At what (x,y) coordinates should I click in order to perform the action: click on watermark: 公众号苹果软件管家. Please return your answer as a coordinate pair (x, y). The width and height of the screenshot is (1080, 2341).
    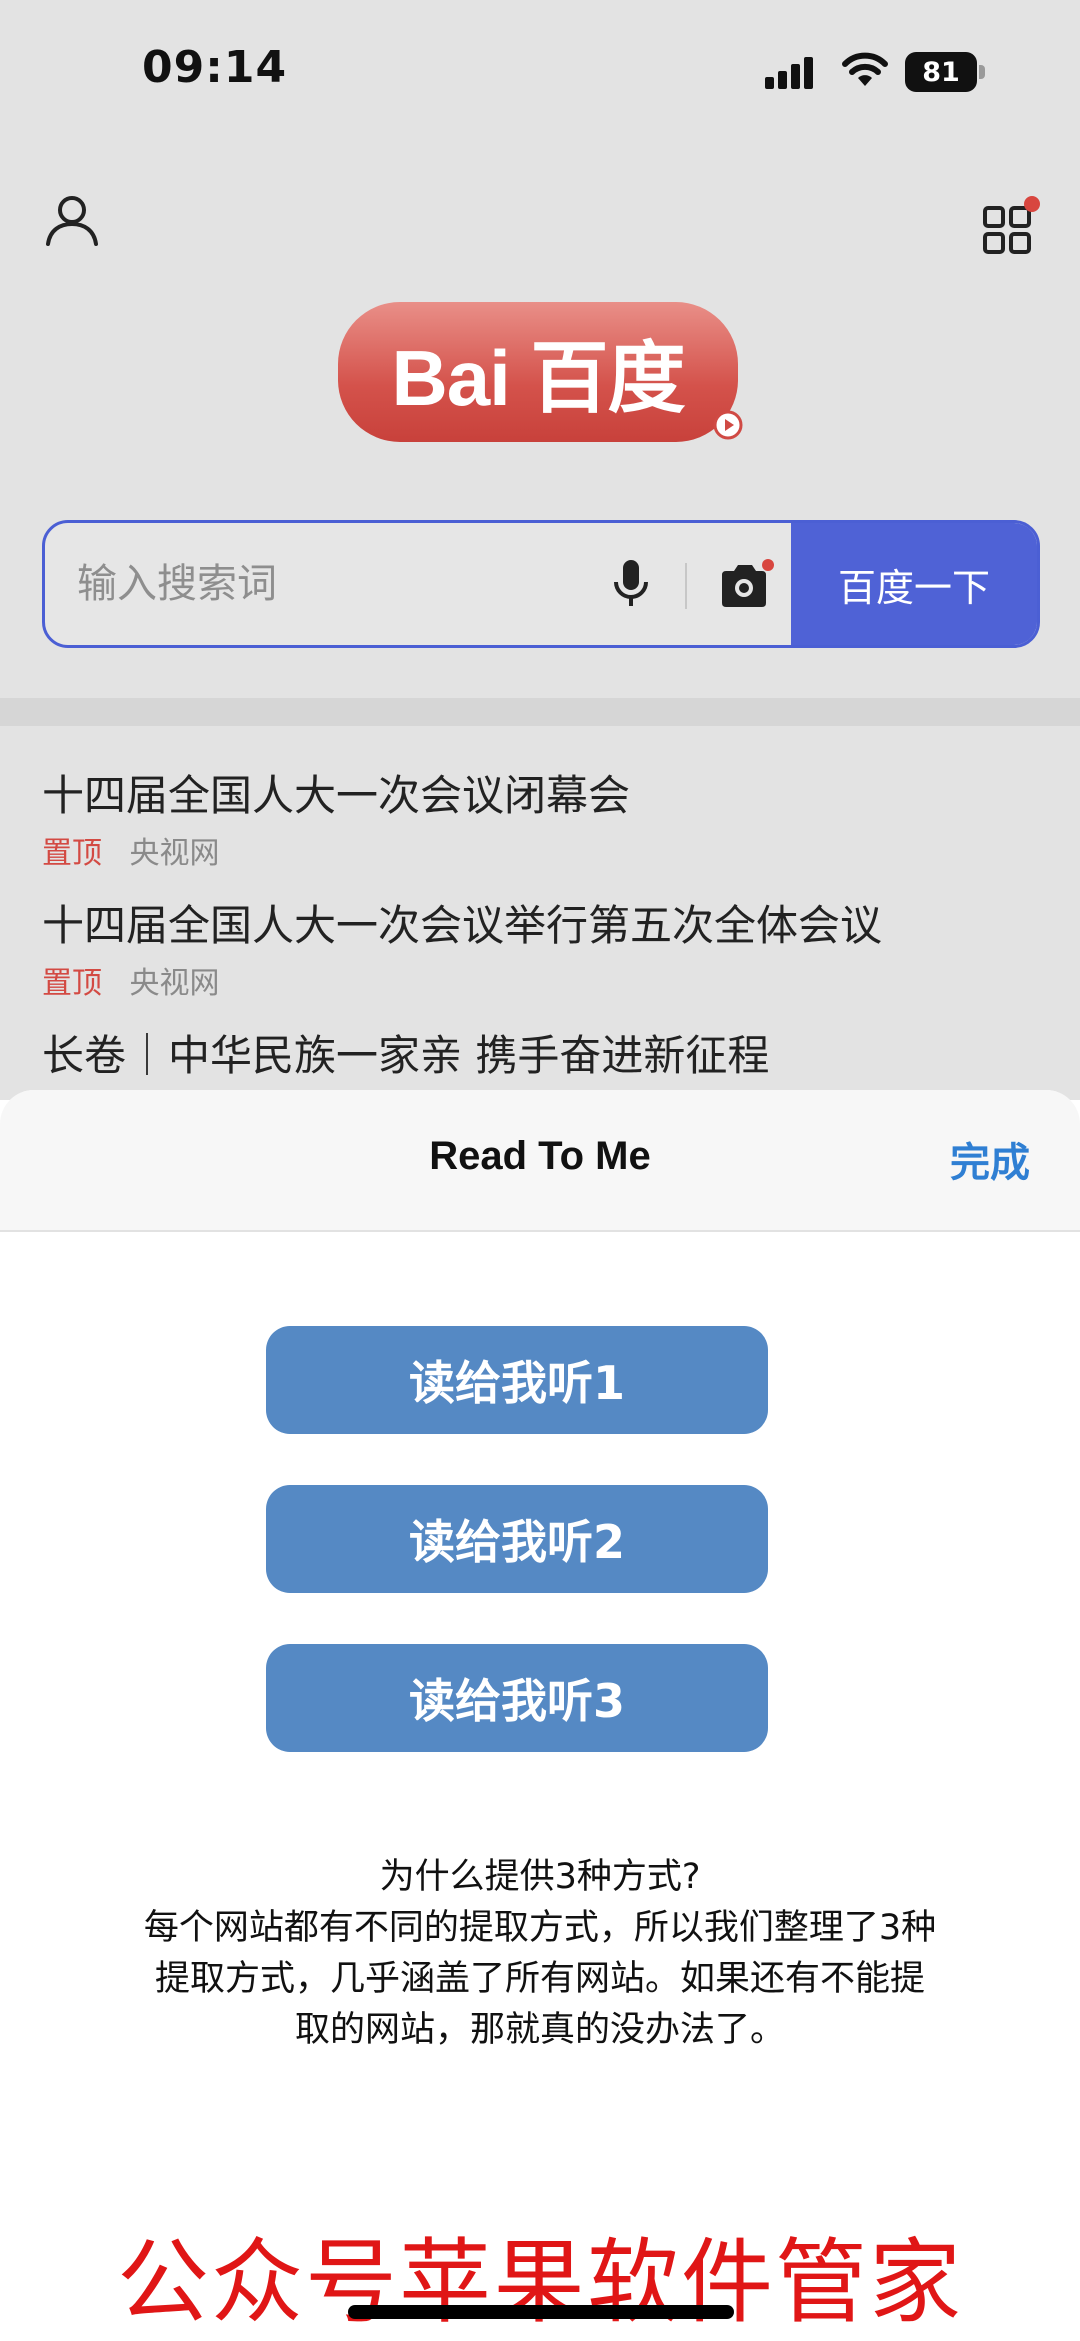
    Looking at the image, I should click on (539, 2282).